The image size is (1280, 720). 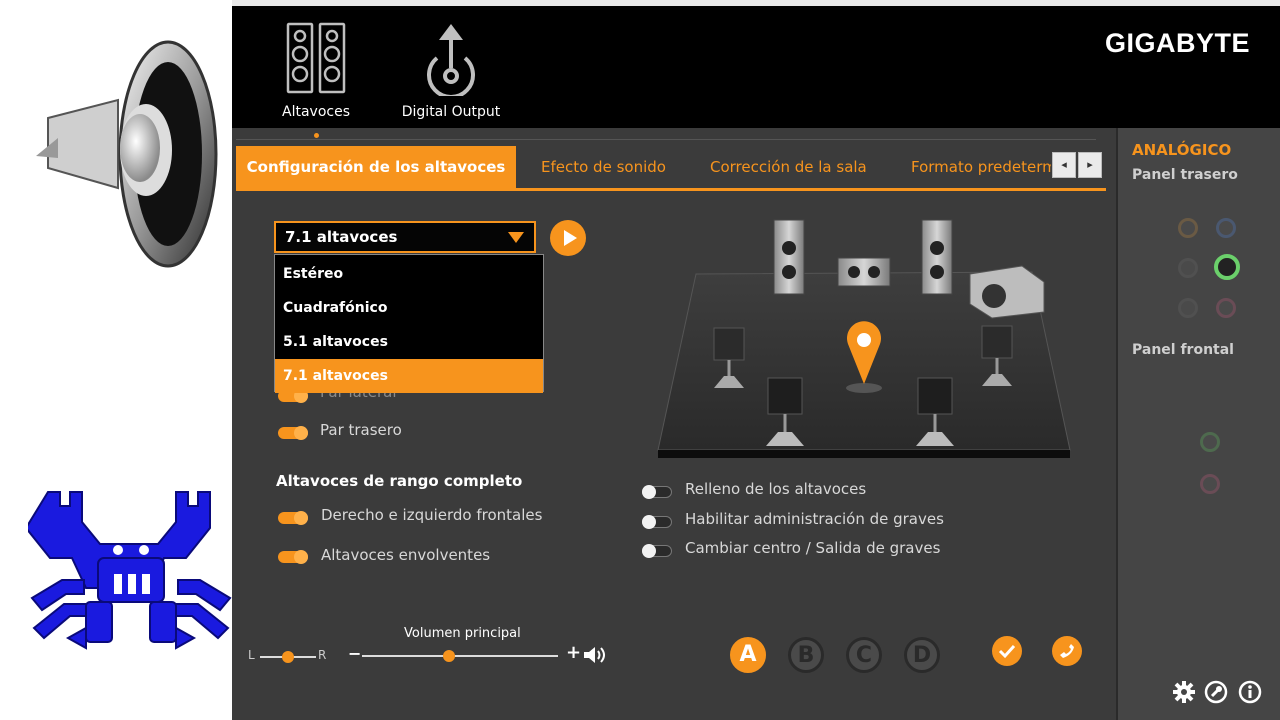 What do you see at coordinates (864, 272) in the screenshot?
I see `center-speaker` at bounding box center [864, 272].